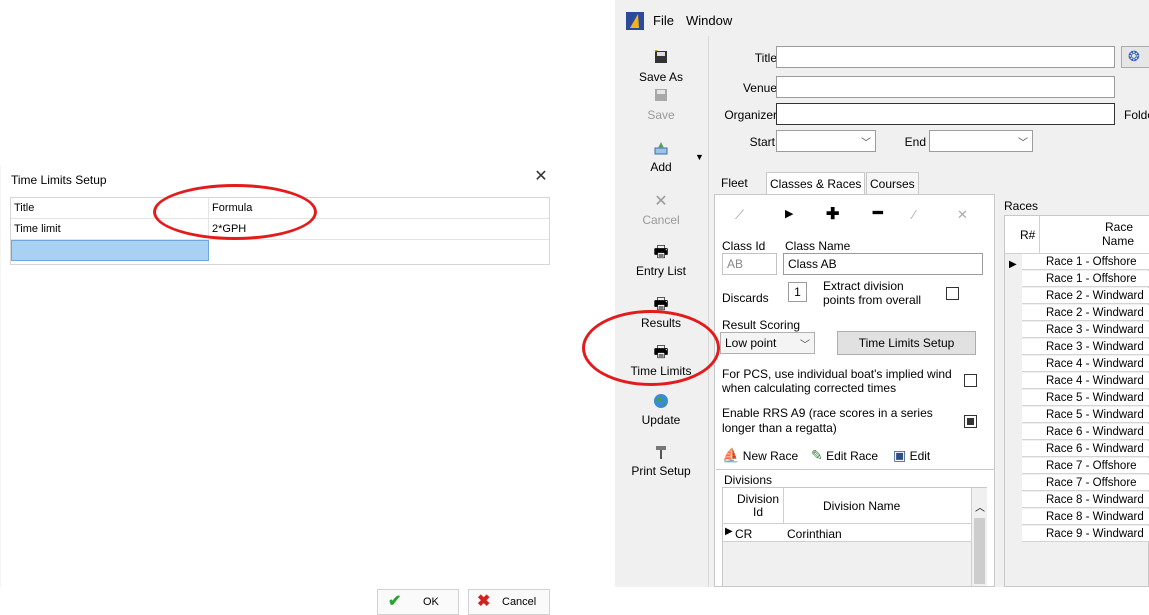 The height and width of the screenshot is (615, 1149). What do you see at coordinates (962, 215) in the screenshot?
I see `cancel-disabled-icon: ✕` at bounding box center [962, 215].